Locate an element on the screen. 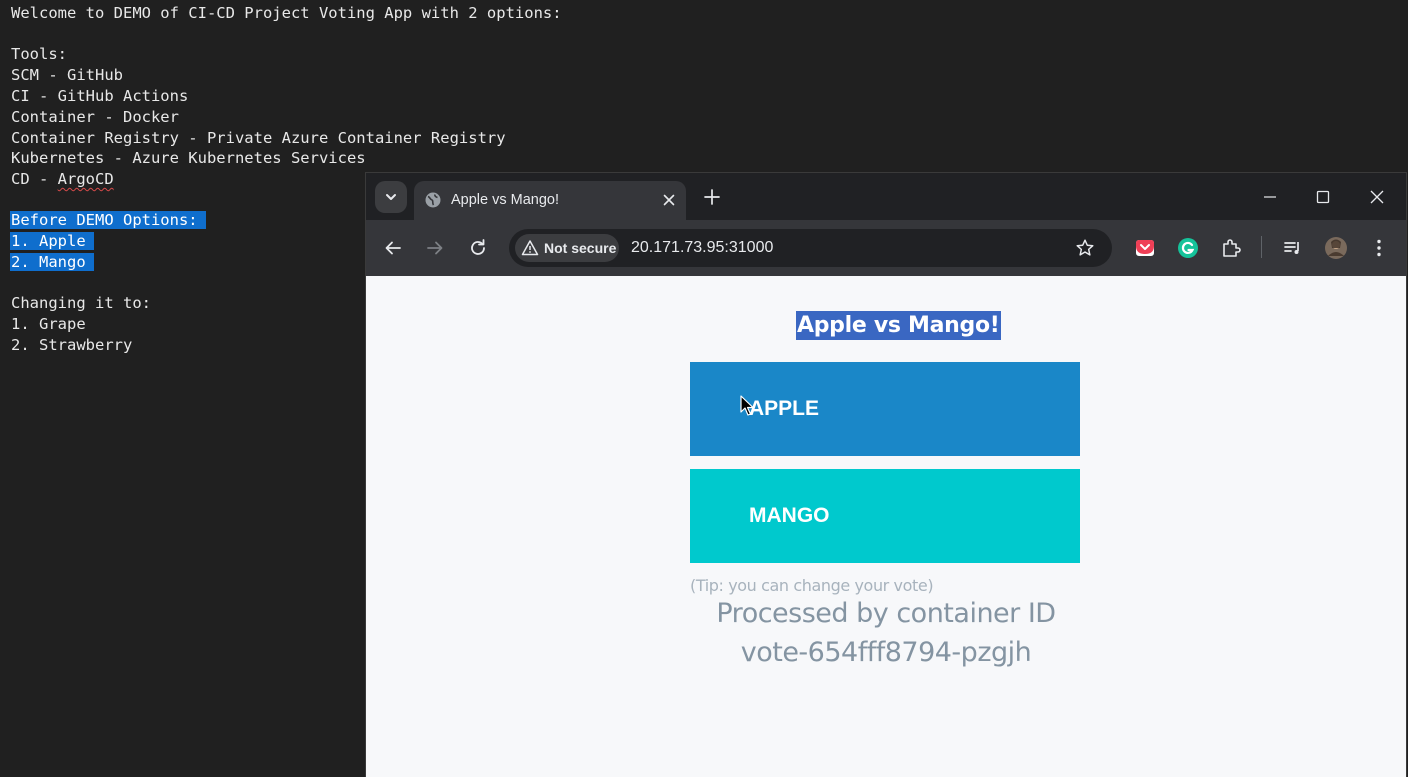 This screenshot has height=777, width=1408. menu-dots-icon is located at coordinates (1379, 248).